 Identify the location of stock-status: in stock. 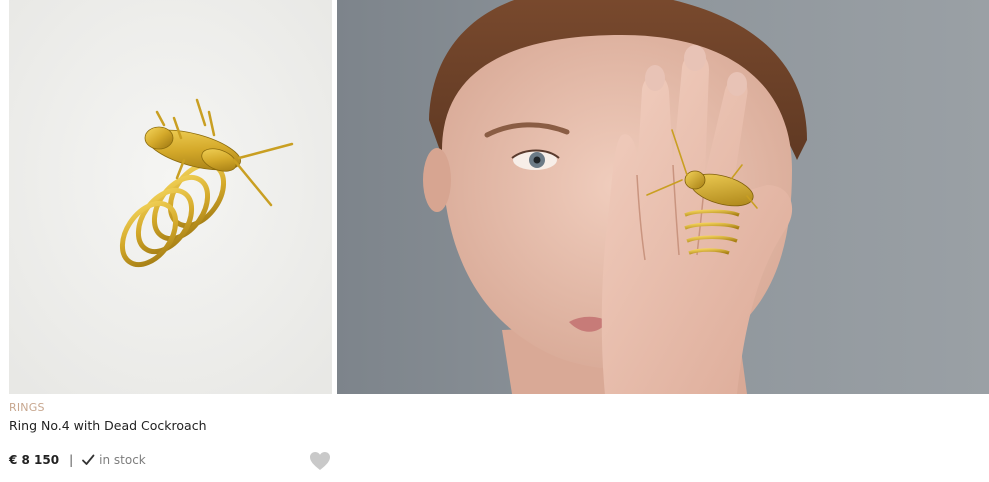
(122, 460).